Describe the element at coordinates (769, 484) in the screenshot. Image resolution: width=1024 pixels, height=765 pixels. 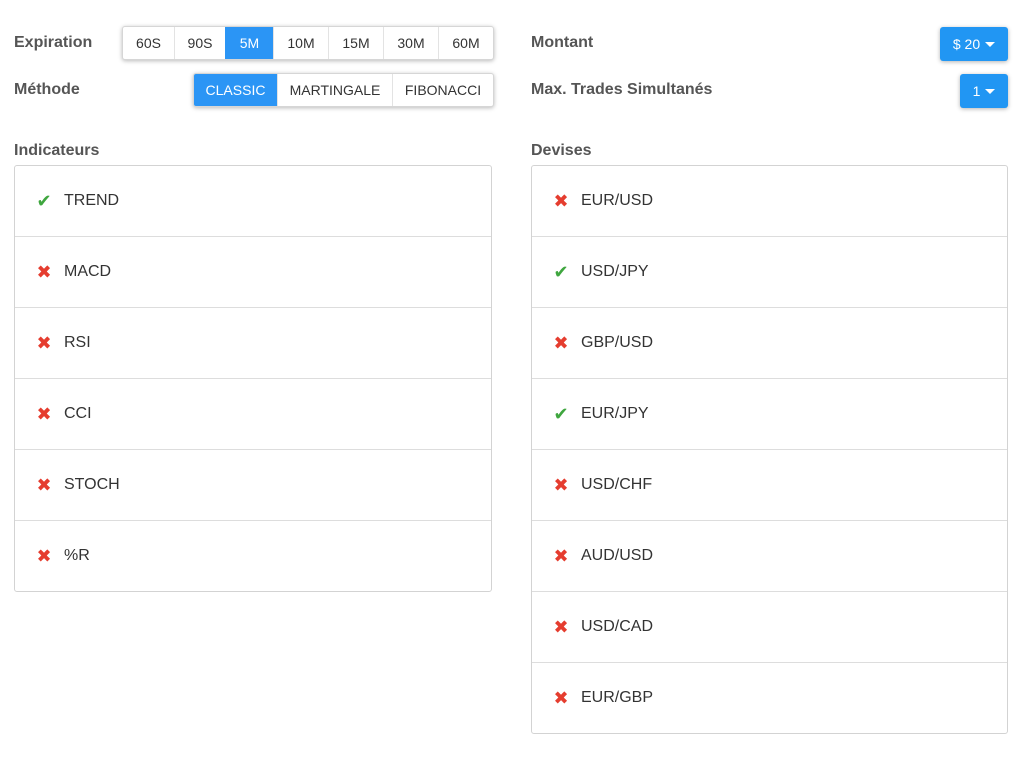
I see `devises-item-usd-chf: ✖ USD/CHF` at that location.